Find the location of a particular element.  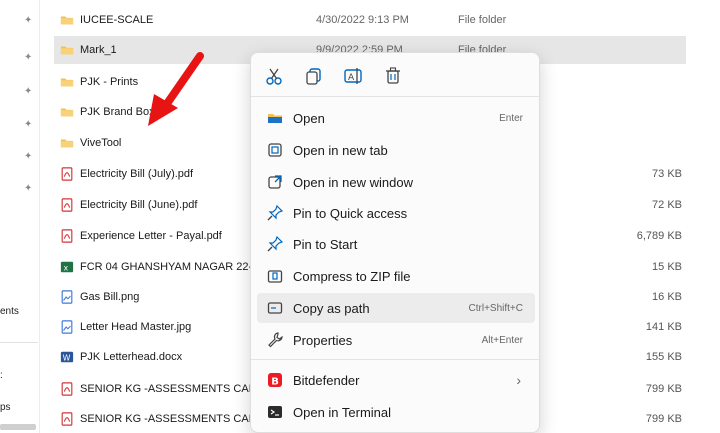

file-size: 72 KB is located at coordinates (667, 205).